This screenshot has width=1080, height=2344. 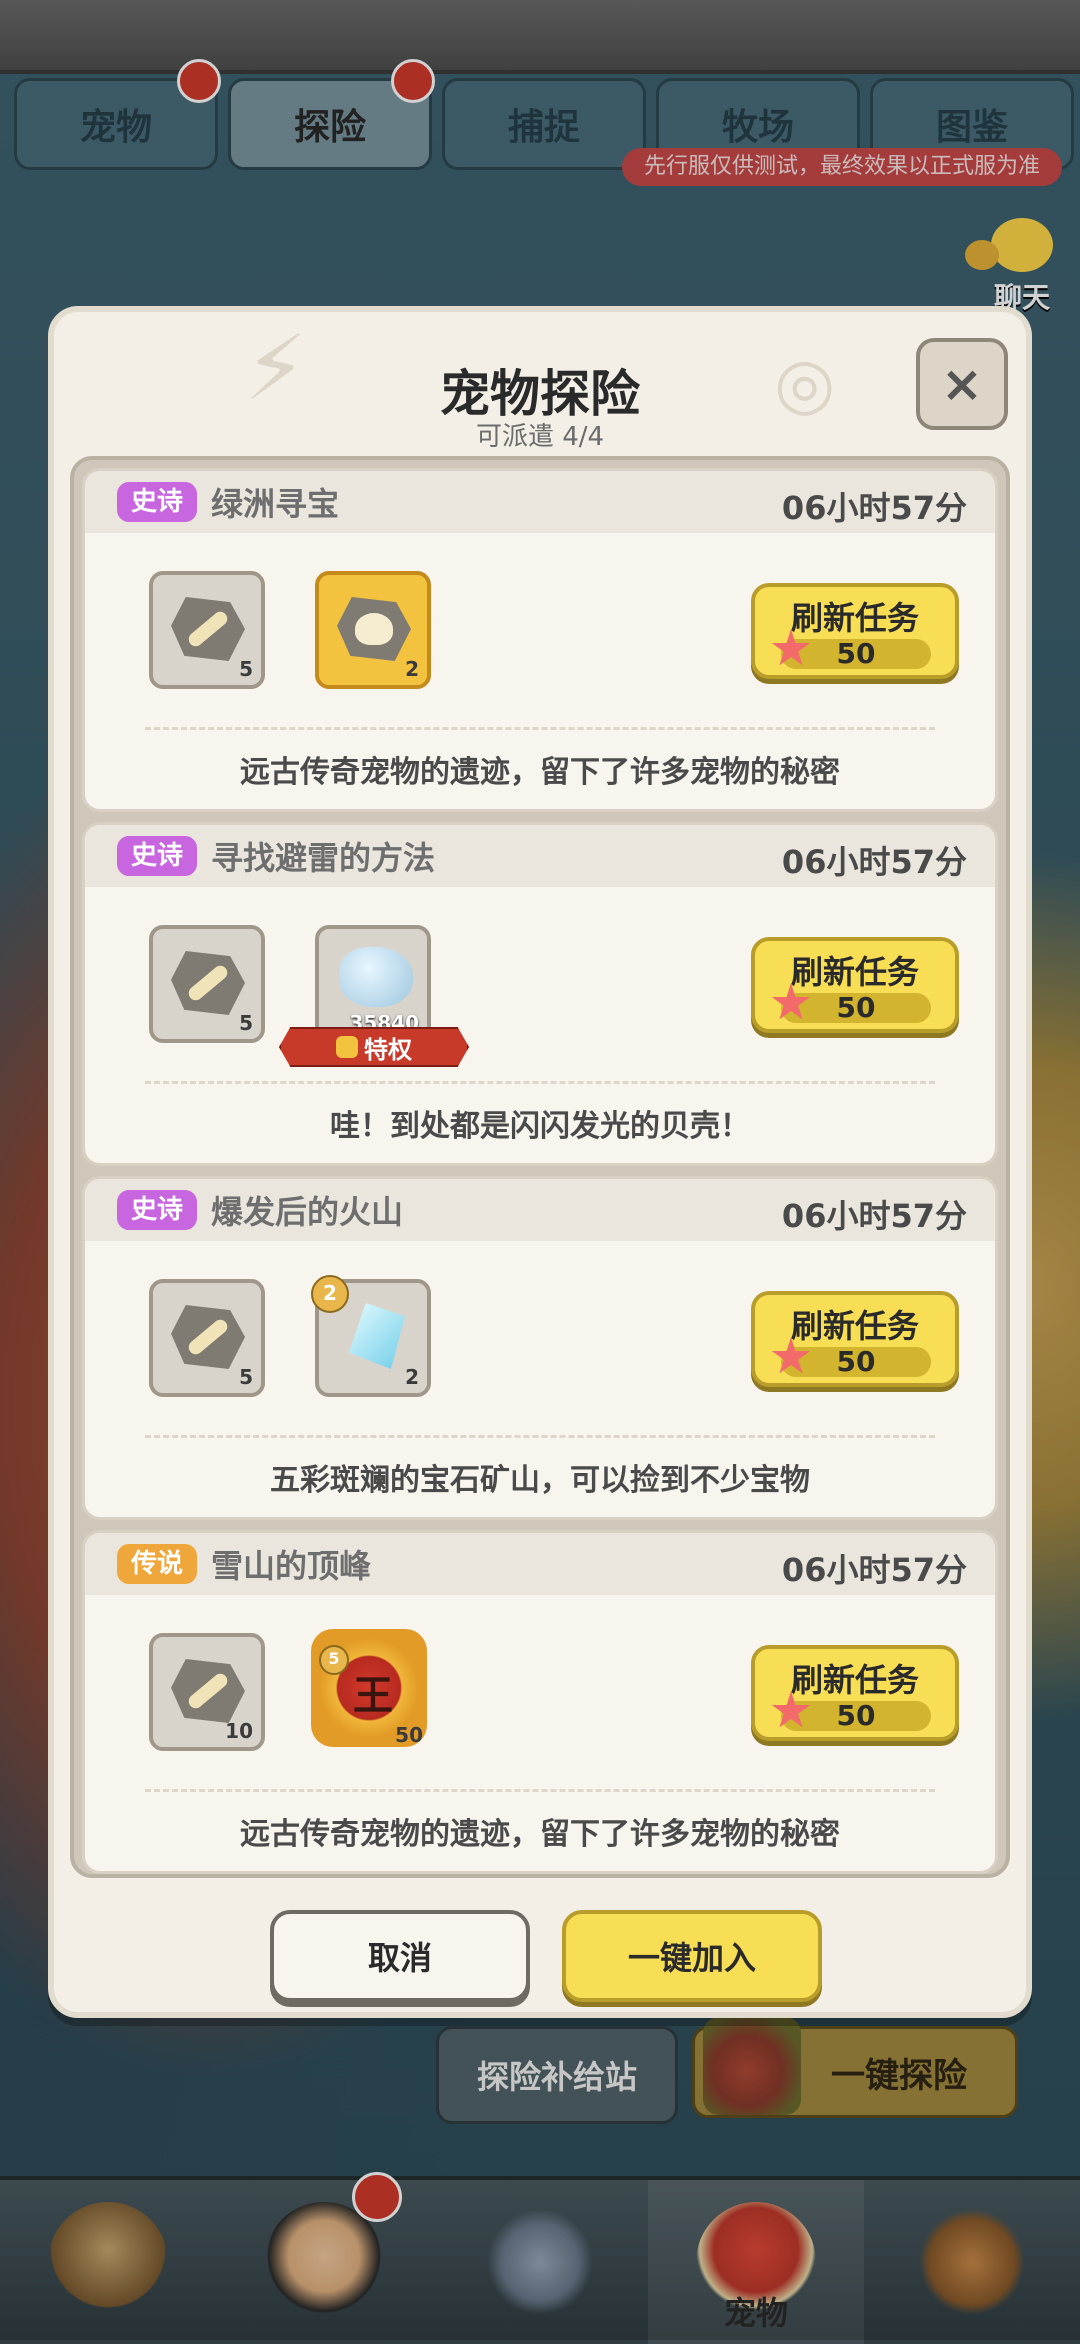 I want to click on reward-item: 10, so click(x=207, y=1692).